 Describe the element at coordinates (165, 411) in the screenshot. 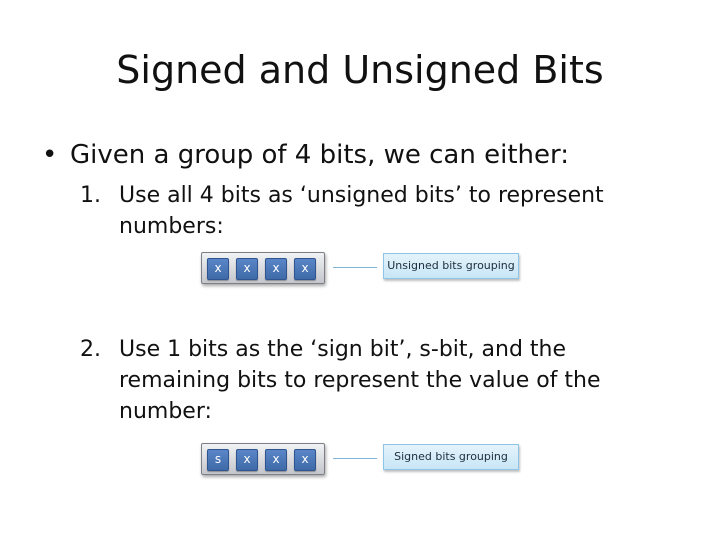

I see `list-item-line: number:` at that location.